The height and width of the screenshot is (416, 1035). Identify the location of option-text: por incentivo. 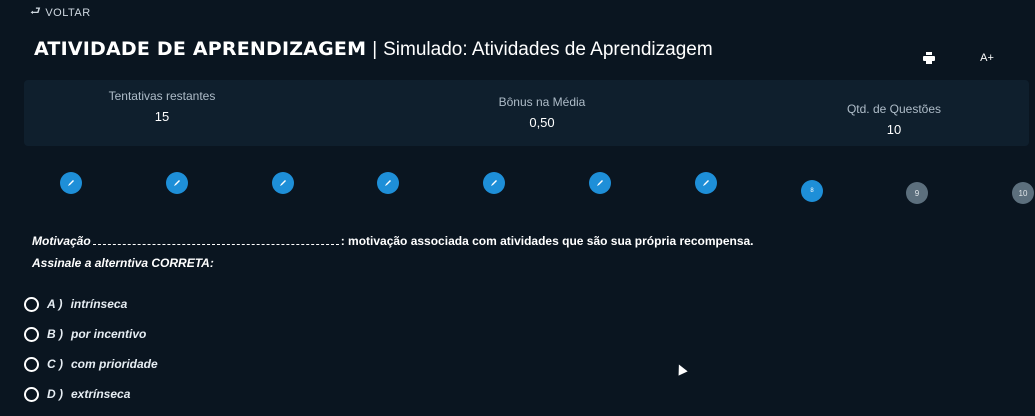
(109, 334).